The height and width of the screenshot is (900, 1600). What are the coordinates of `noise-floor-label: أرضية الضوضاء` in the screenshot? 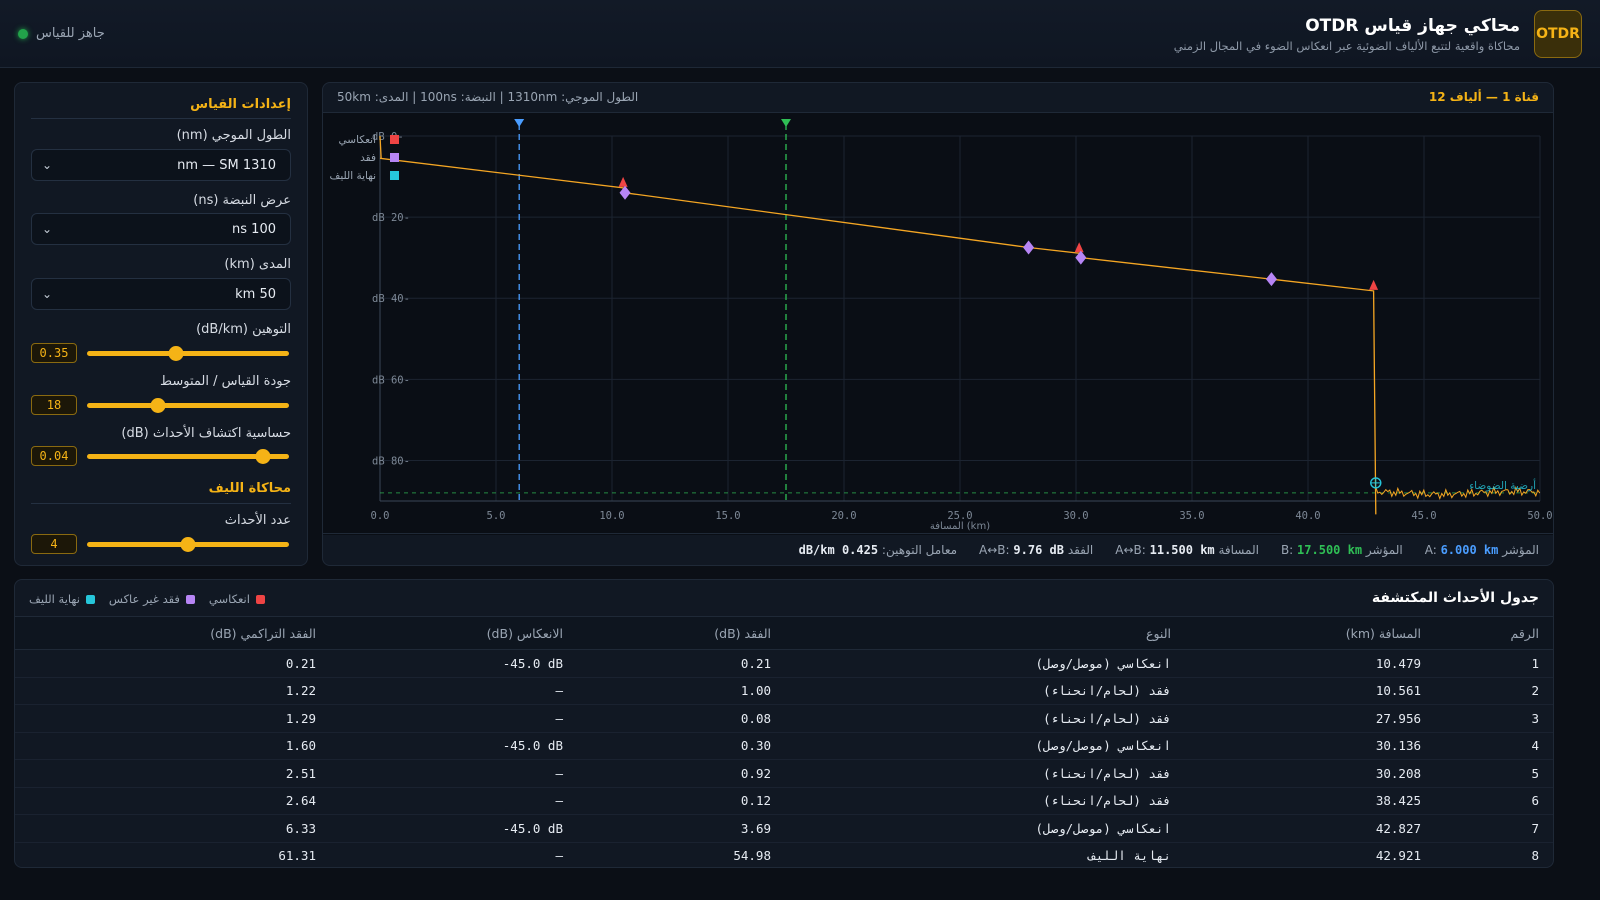 It's located at (1502, 485).